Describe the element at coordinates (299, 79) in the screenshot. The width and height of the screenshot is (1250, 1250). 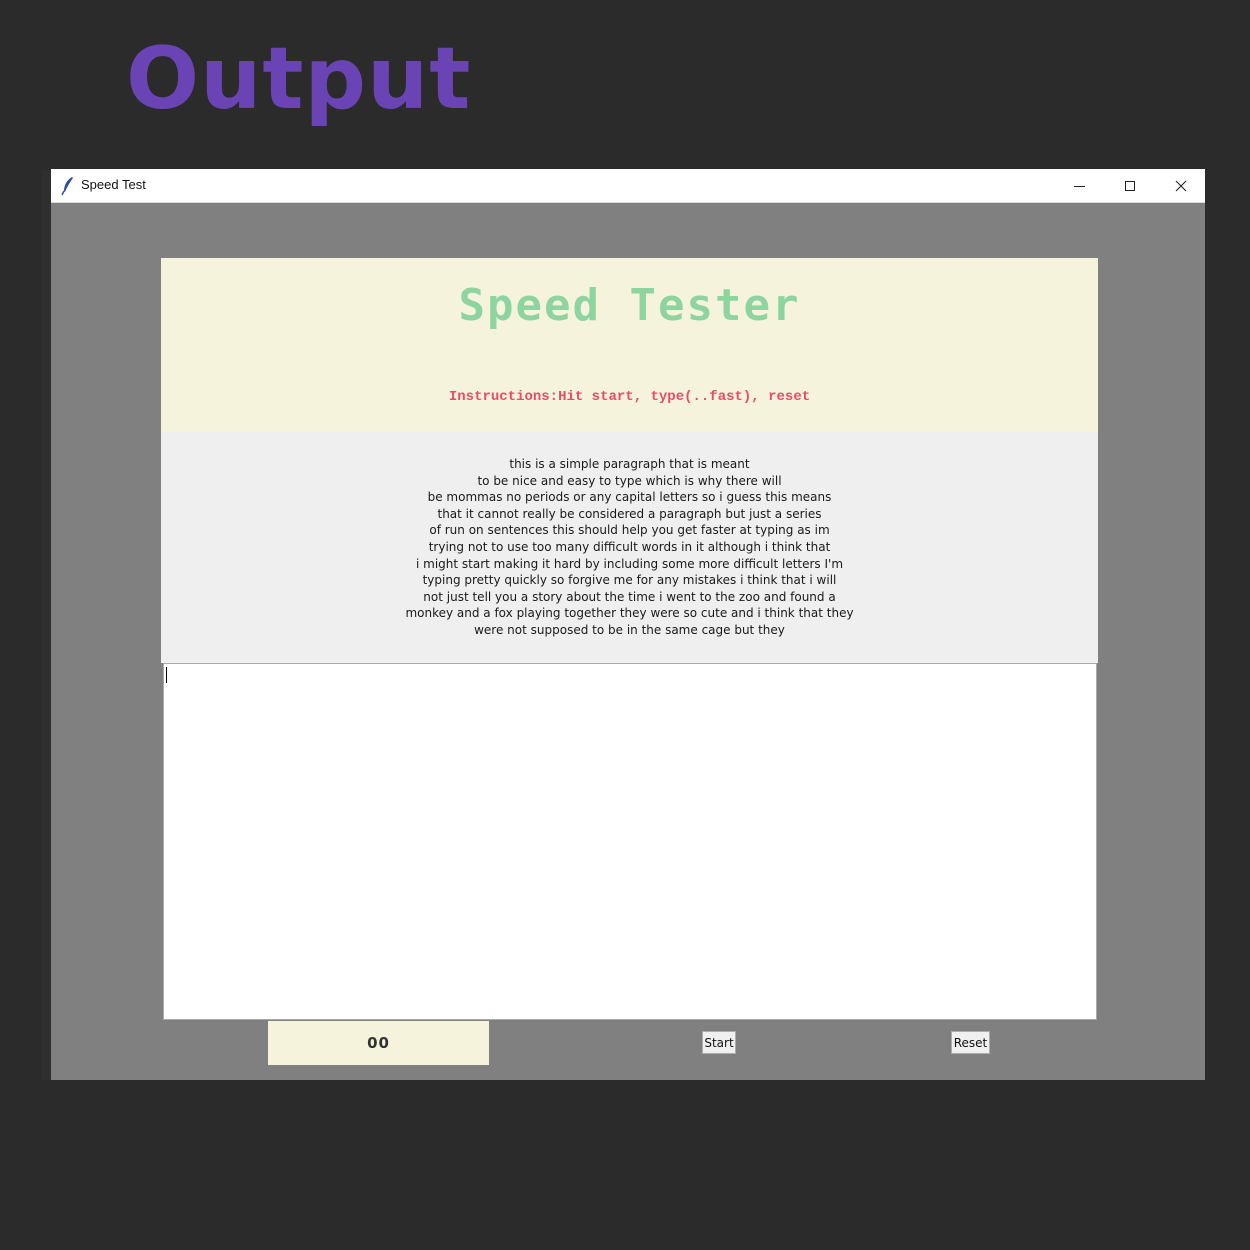
I see `output-heading: Output` at that location.